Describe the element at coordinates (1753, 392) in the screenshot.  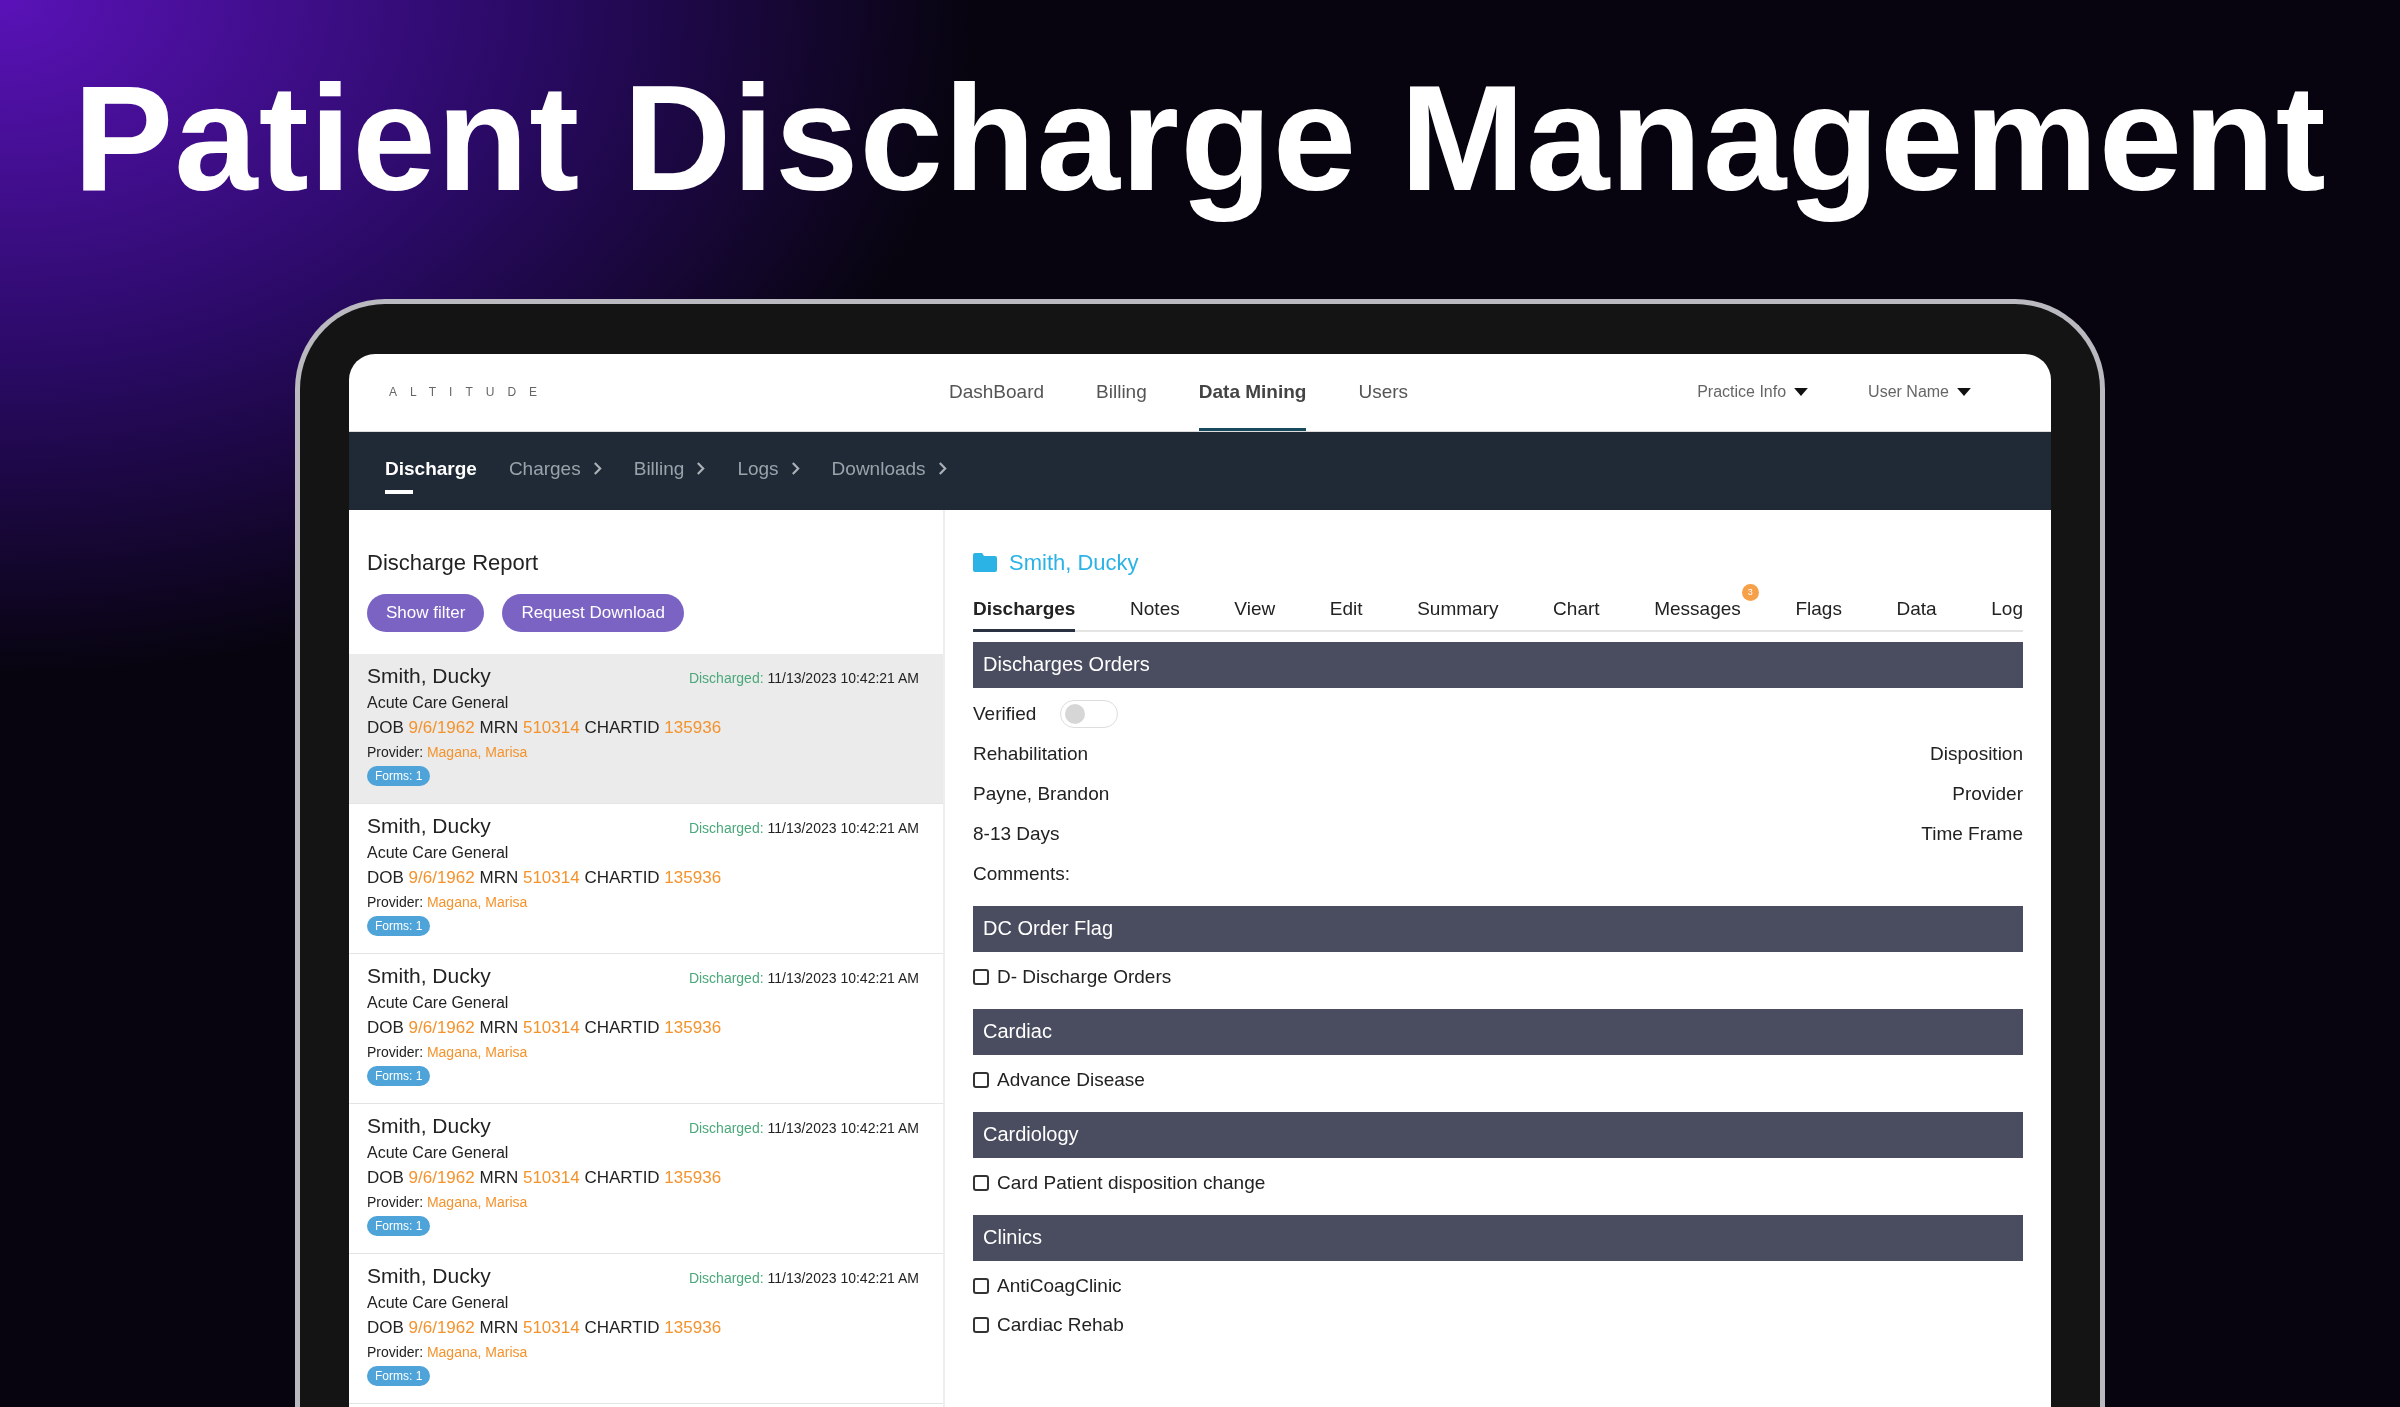
I see `dropdown-menu: Practice Info` at that location.